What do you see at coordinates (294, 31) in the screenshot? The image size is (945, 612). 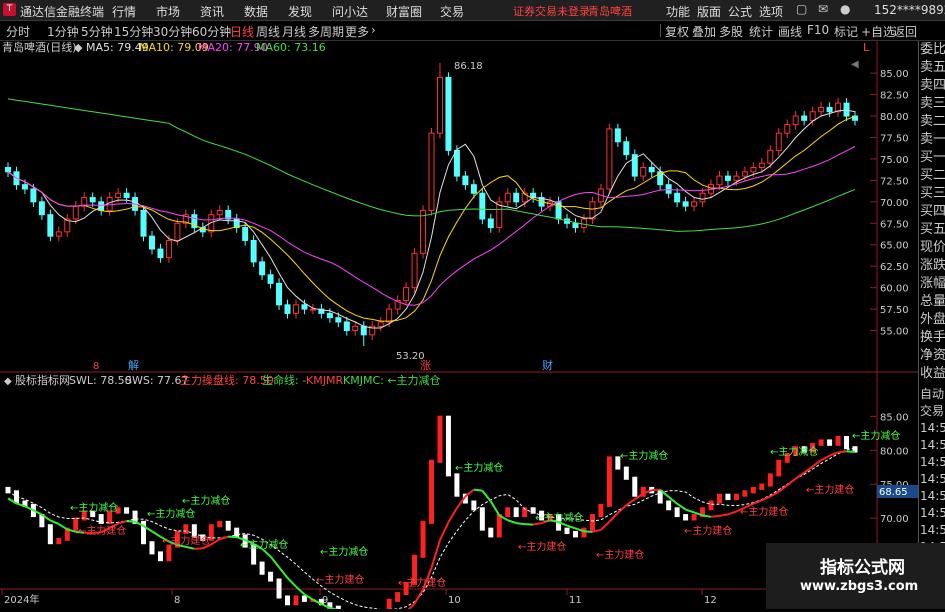 I see `period-monthly: 月线` at bounding box center [294, 31].